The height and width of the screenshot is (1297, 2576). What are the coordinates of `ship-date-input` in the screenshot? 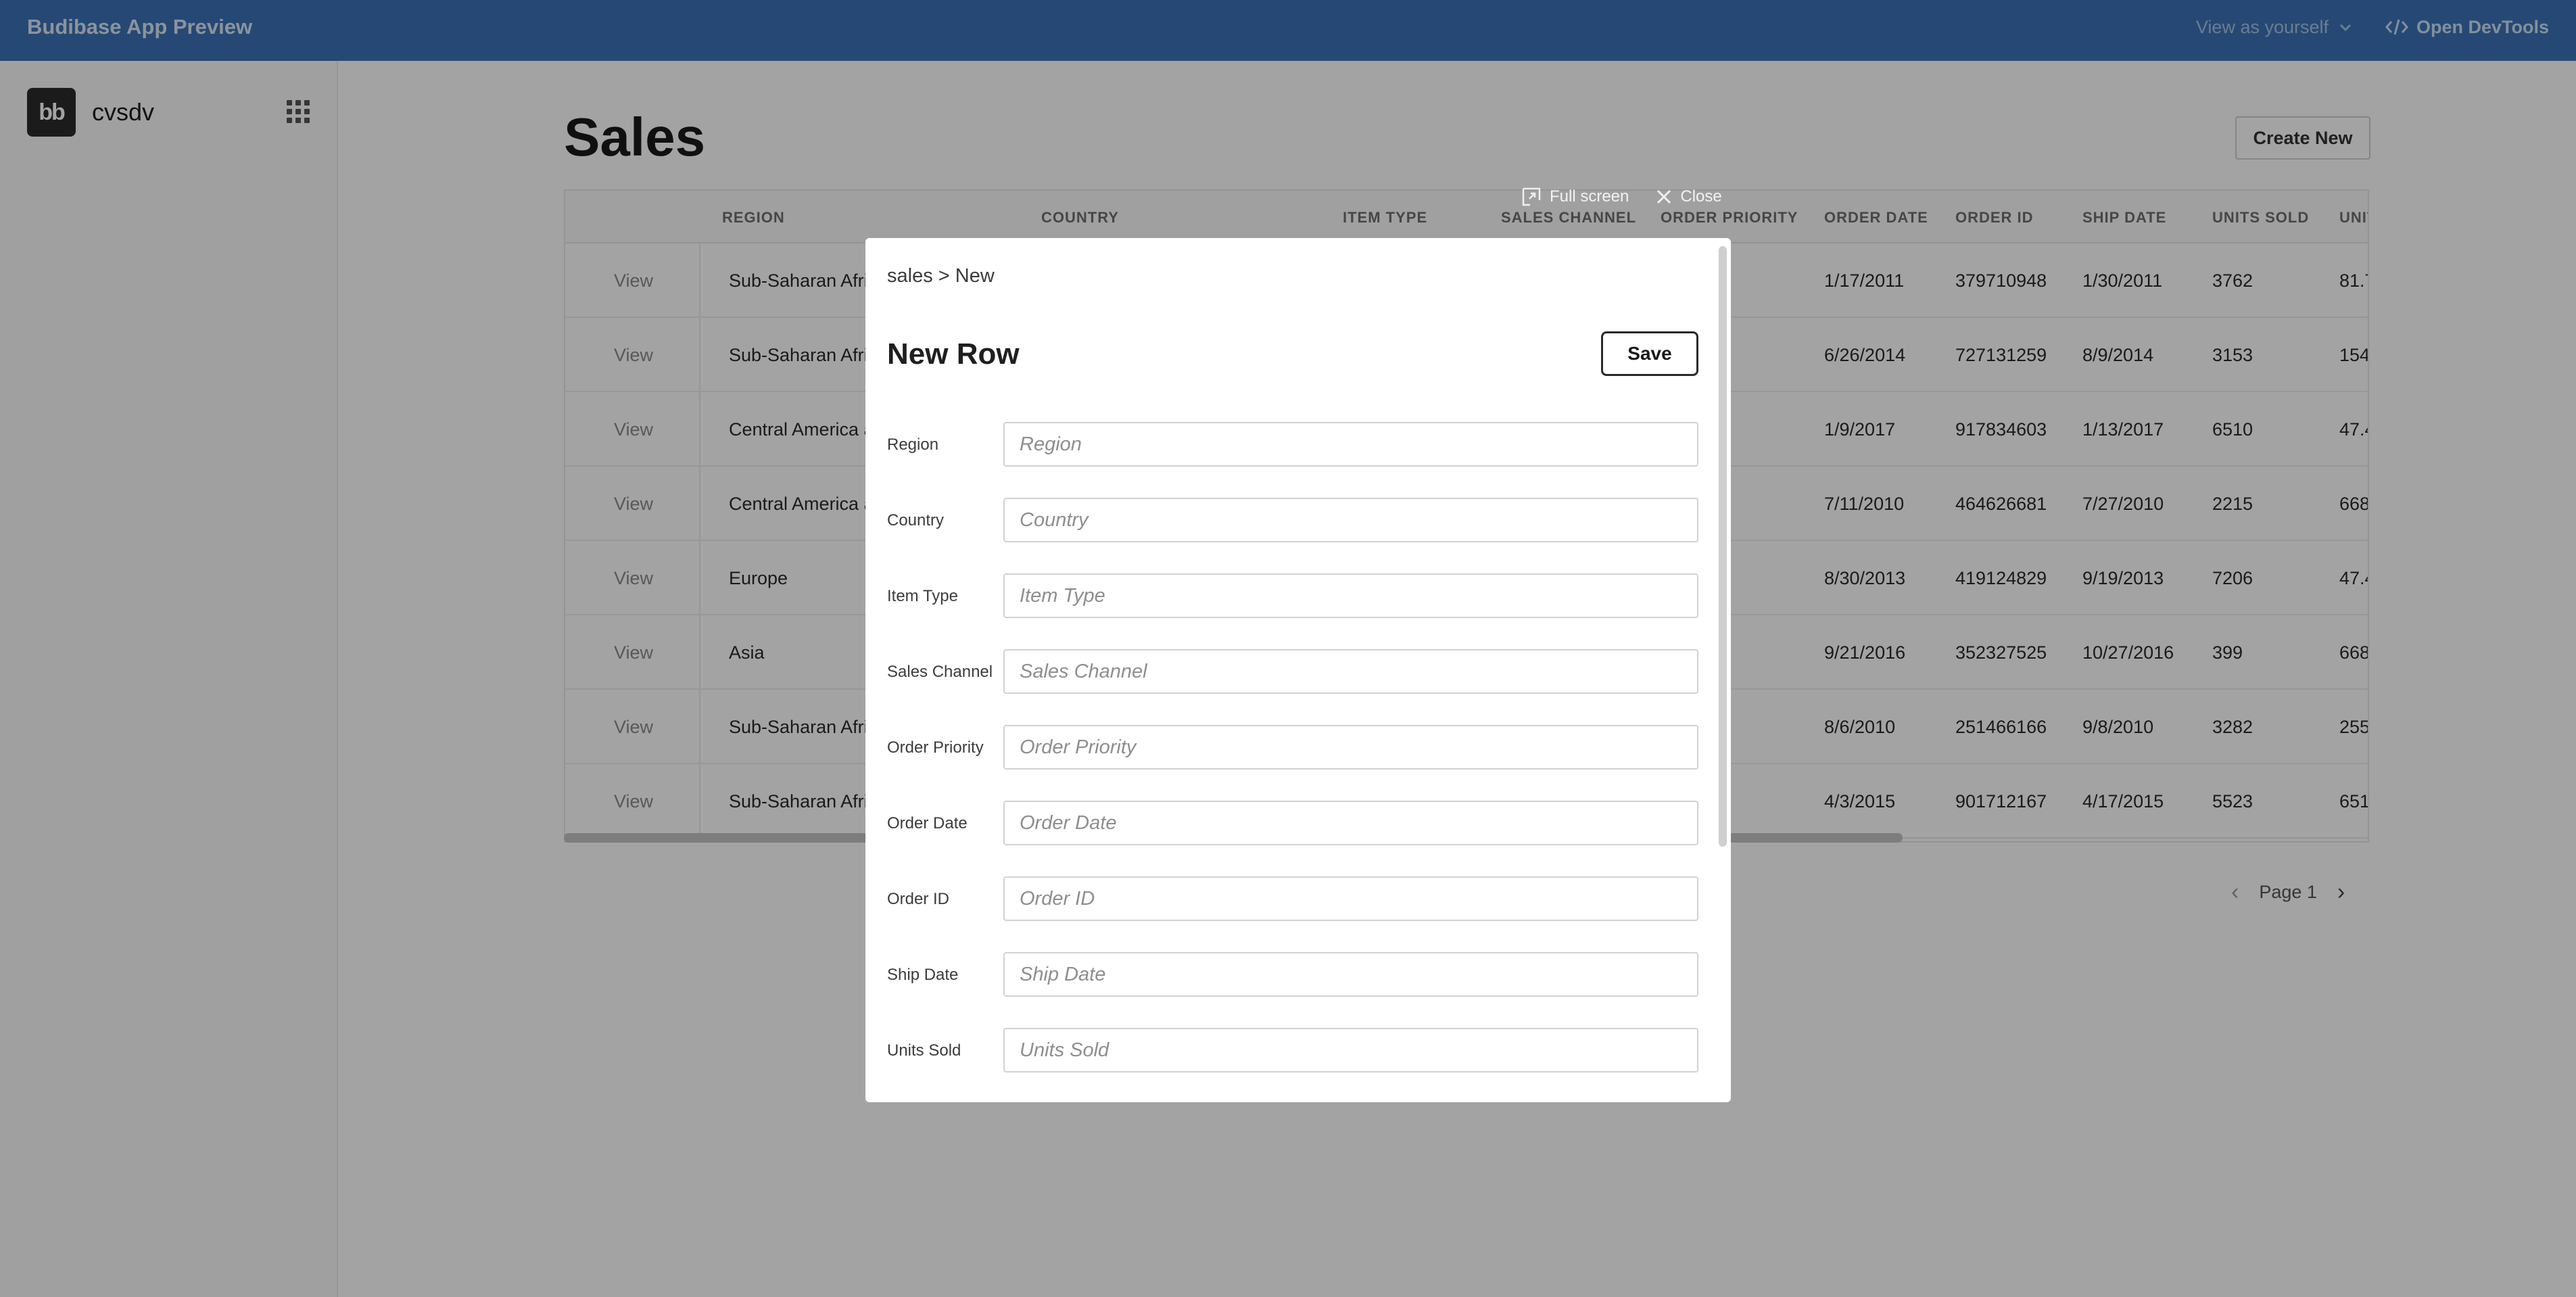 It's located at (1350, 974).